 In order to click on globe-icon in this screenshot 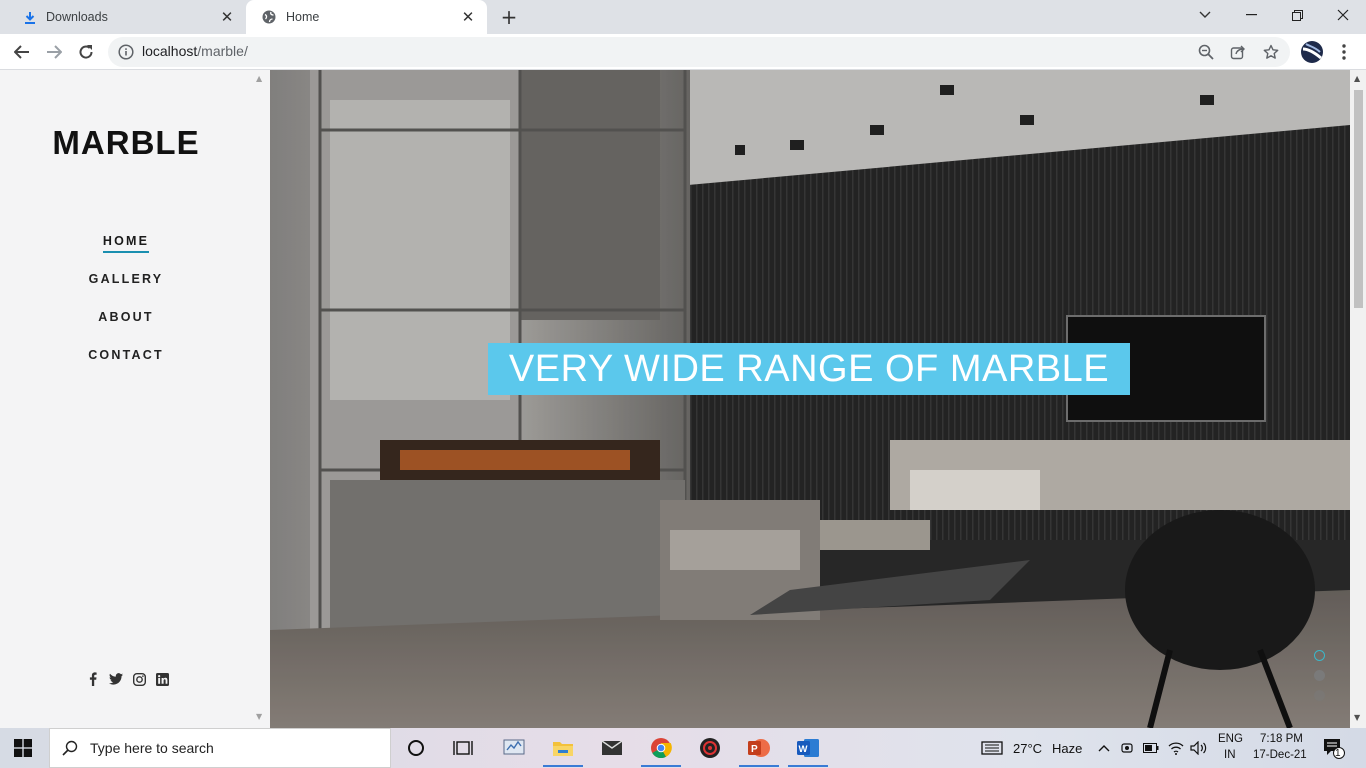, I will do `click(269, 17)`.